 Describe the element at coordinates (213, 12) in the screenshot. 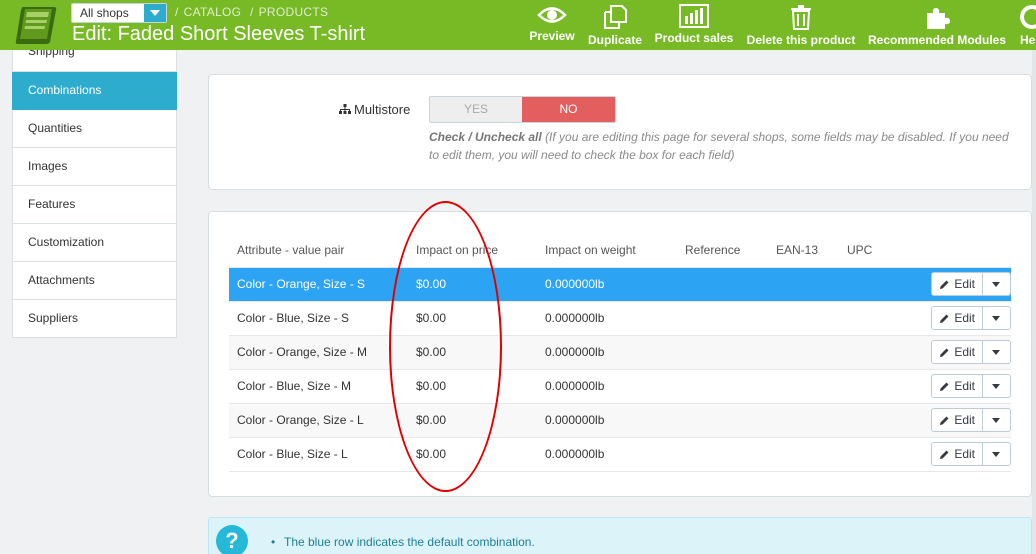

I see `breadcrumb-catalog: CATALOG` at that location.